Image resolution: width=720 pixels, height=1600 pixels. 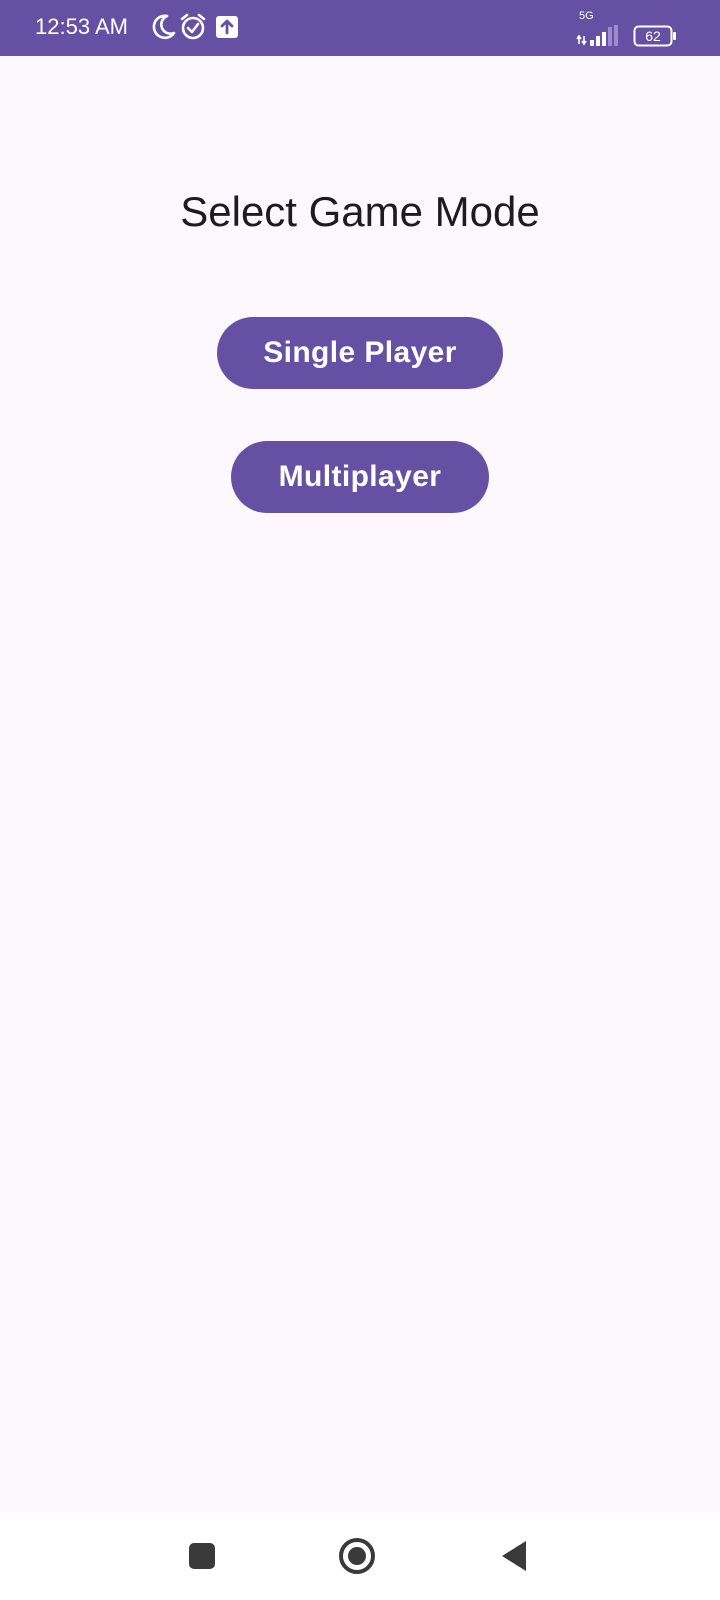 What do you see at coordinates (653, 36) in the screenshot?
I see `battery-level: 62` at bounding box center [653, 36].